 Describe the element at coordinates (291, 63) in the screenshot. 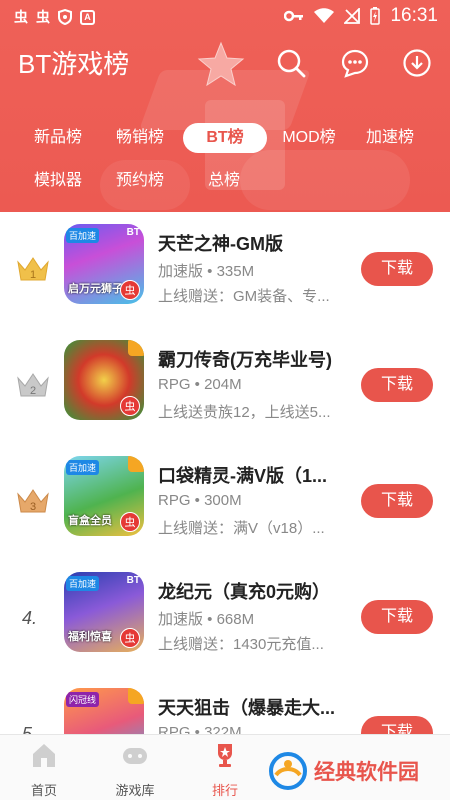

I see `search-icon` at that location.